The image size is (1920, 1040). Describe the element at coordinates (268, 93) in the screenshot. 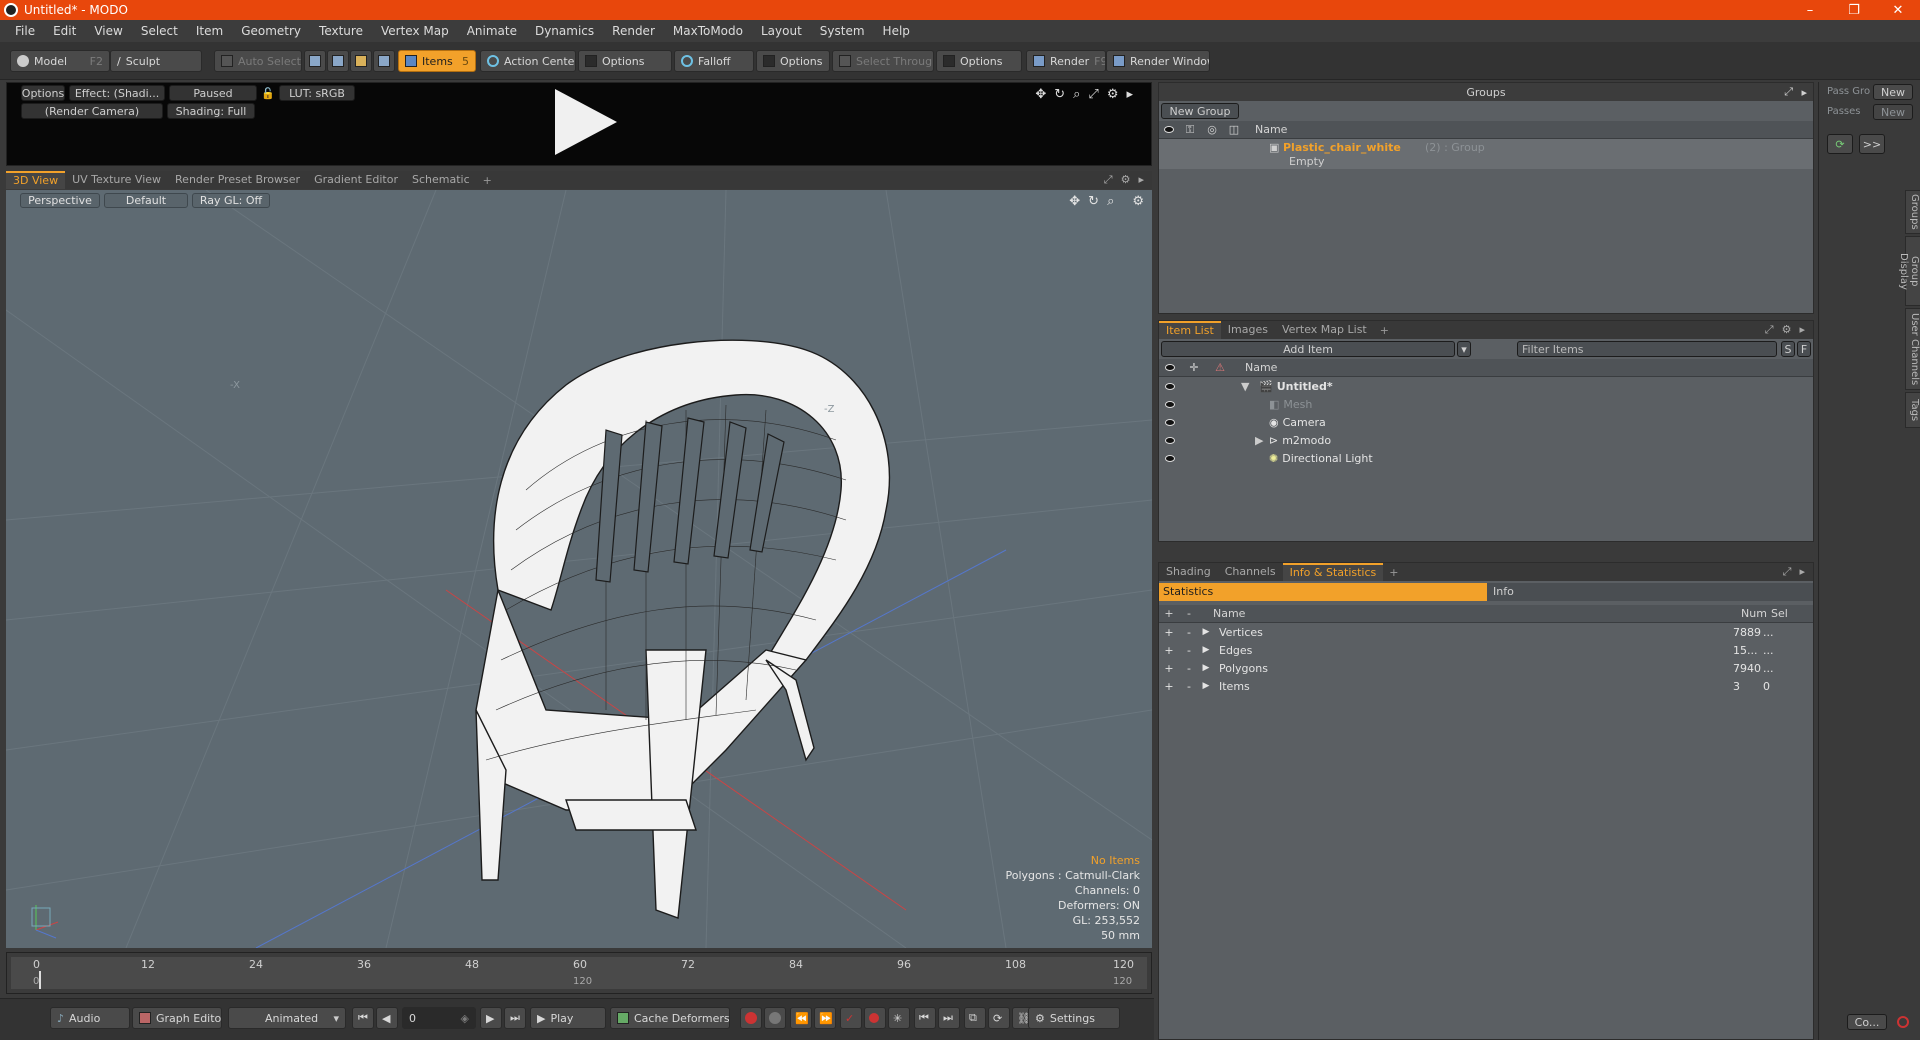

I see `lock-icon: 🔓` at that location.